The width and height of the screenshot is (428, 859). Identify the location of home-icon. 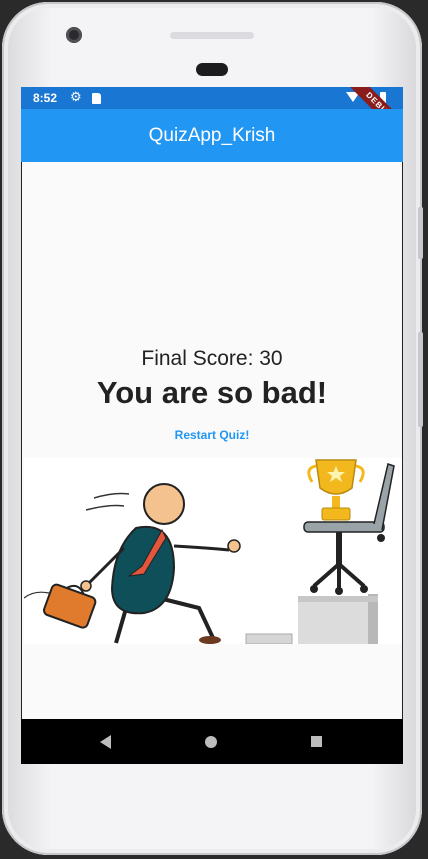
(211, 742).